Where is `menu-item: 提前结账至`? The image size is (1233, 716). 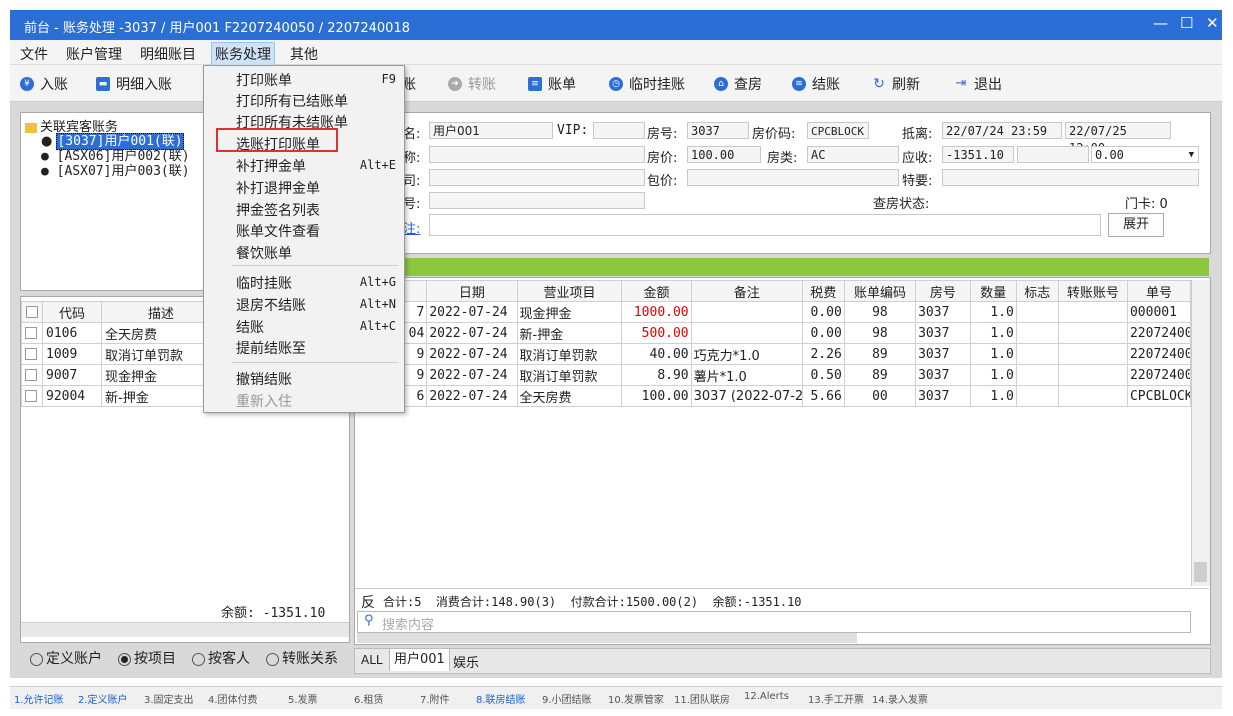 menu-item: 提前结账至 is located at coordinates (271, 348).